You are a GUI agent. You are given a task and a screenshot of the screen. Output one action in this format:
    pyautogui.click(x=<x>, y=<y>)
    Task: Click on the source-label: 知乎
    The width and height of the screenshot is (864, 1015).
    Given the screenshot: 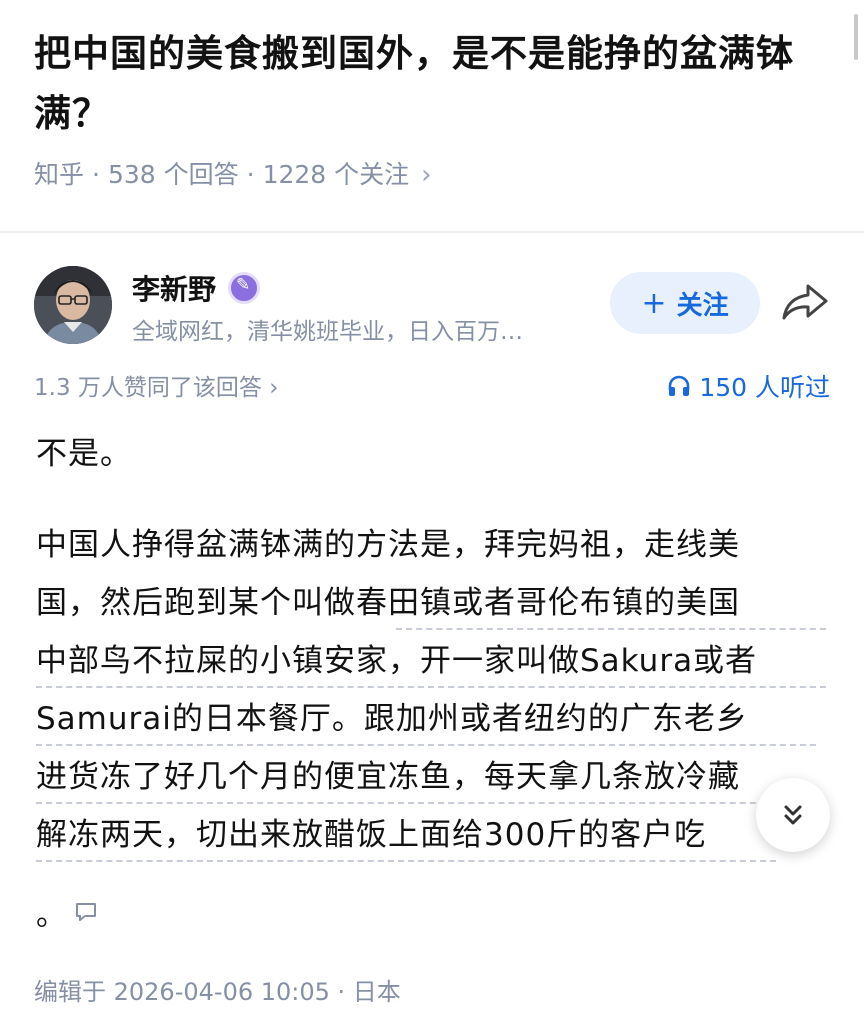 What is the action you would take?
    pyautogui.click(x=59, y=174)
    